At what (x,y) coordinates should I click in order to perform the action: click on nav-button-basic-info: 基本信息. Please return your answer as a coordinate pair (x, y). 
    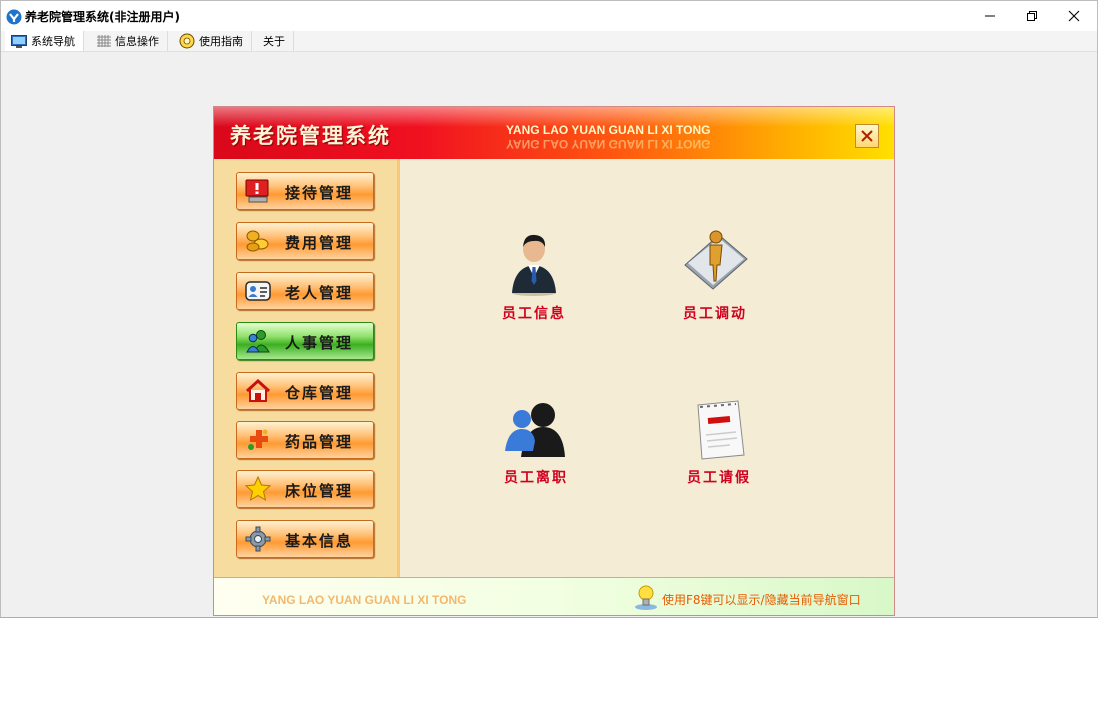
    Looking at the image, I should click on (305, 539).